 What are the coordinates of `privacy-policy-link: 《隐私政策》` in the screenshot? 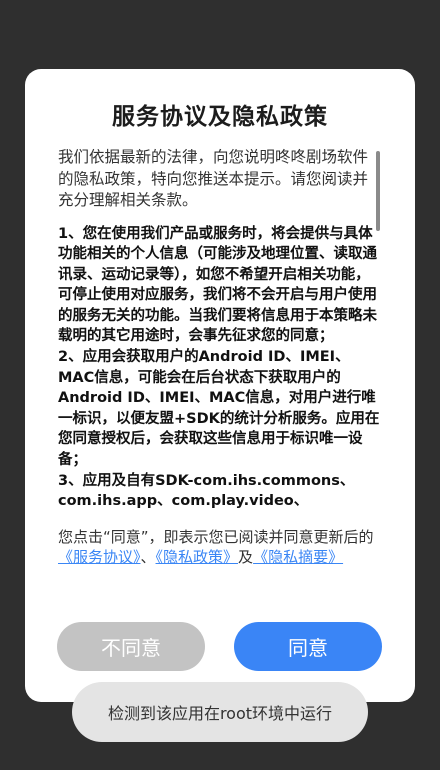 It's located at (197, 557).